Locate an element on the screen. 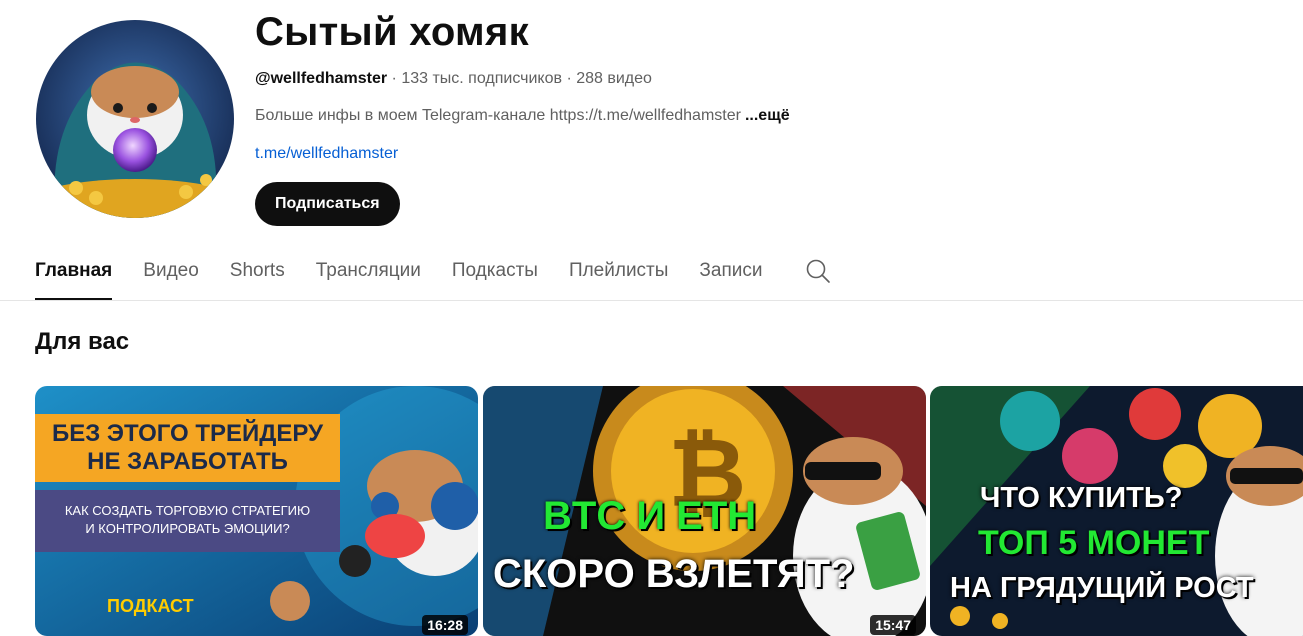 The image size is (1303, 636). thumbnail-tag: ПОДКАСТ is located at coordinates (150, 606).